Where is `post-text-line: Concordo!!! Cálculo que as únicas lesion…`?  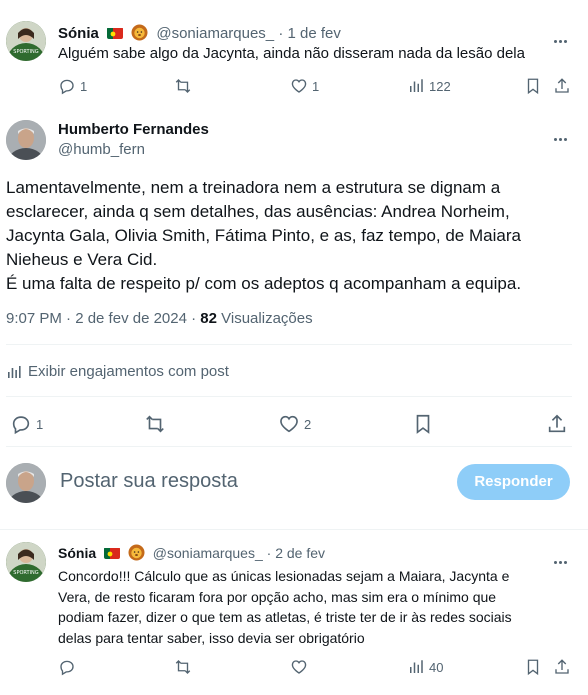 post-text-line: Concordo!!! Cálculo que as únicas lesion… is located at coordinates (284, 576).